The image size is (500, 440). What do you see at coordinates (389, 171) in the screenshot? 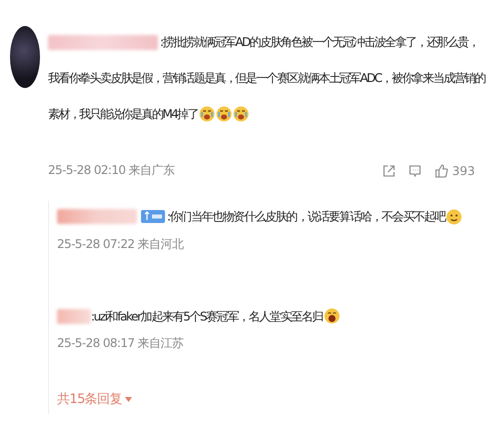
I see `share-icon` at bounding box center [389, 171].